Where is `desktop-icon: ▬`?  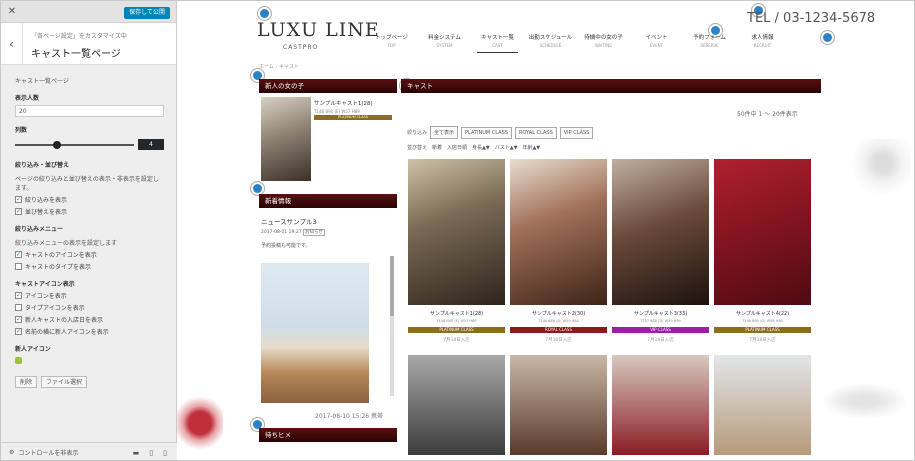 desktop-icon: ▬ is located at coordinates (136, 453).